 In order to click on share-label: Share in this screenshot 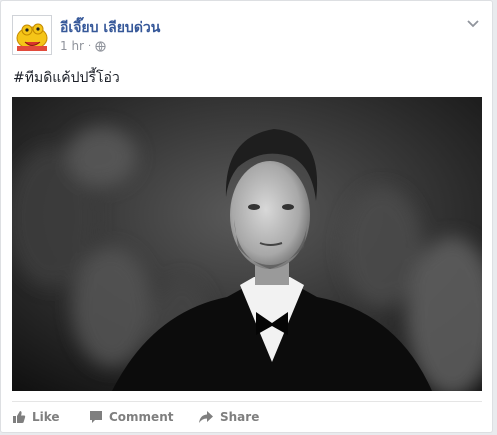, I will do `click(240, 417)`.